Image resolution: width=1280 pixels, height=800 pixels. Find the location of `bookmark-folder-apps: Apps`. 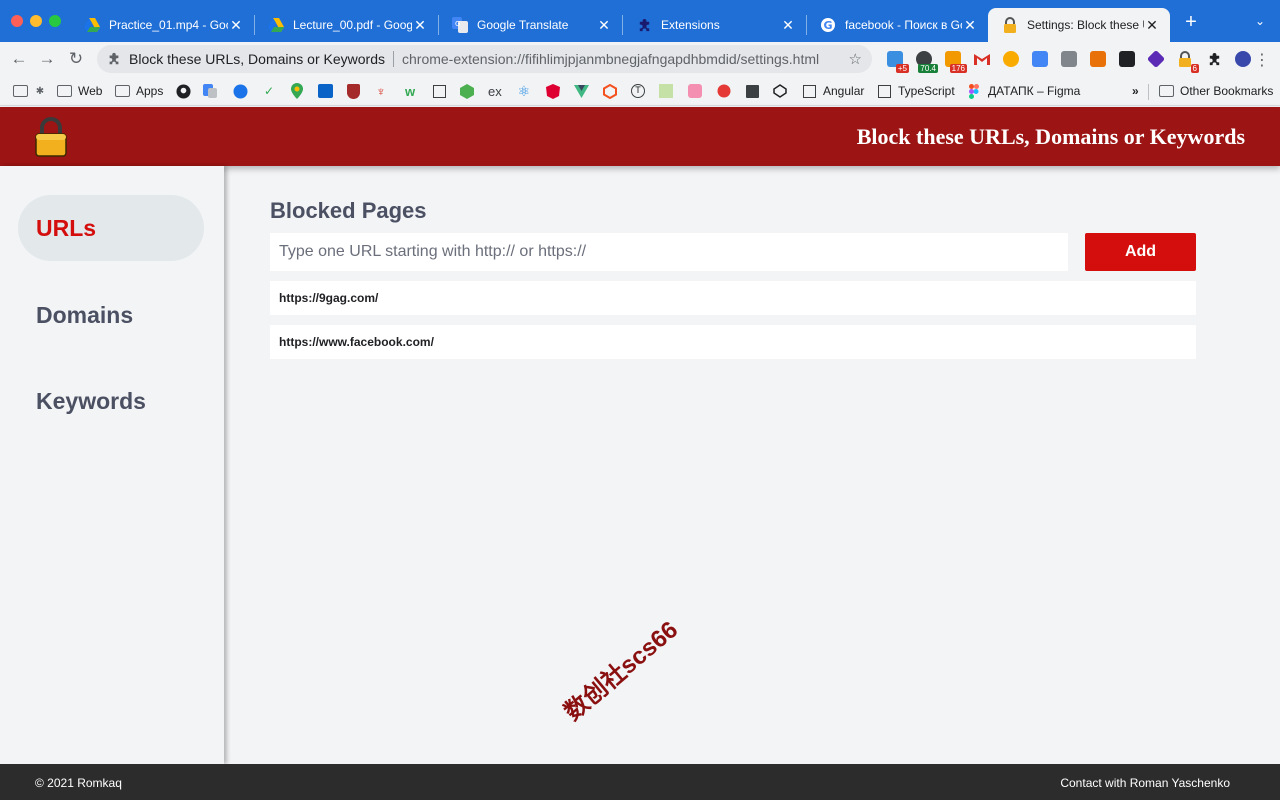

bookmark-folder-apps: Apps is located at coordinates (138, 91).